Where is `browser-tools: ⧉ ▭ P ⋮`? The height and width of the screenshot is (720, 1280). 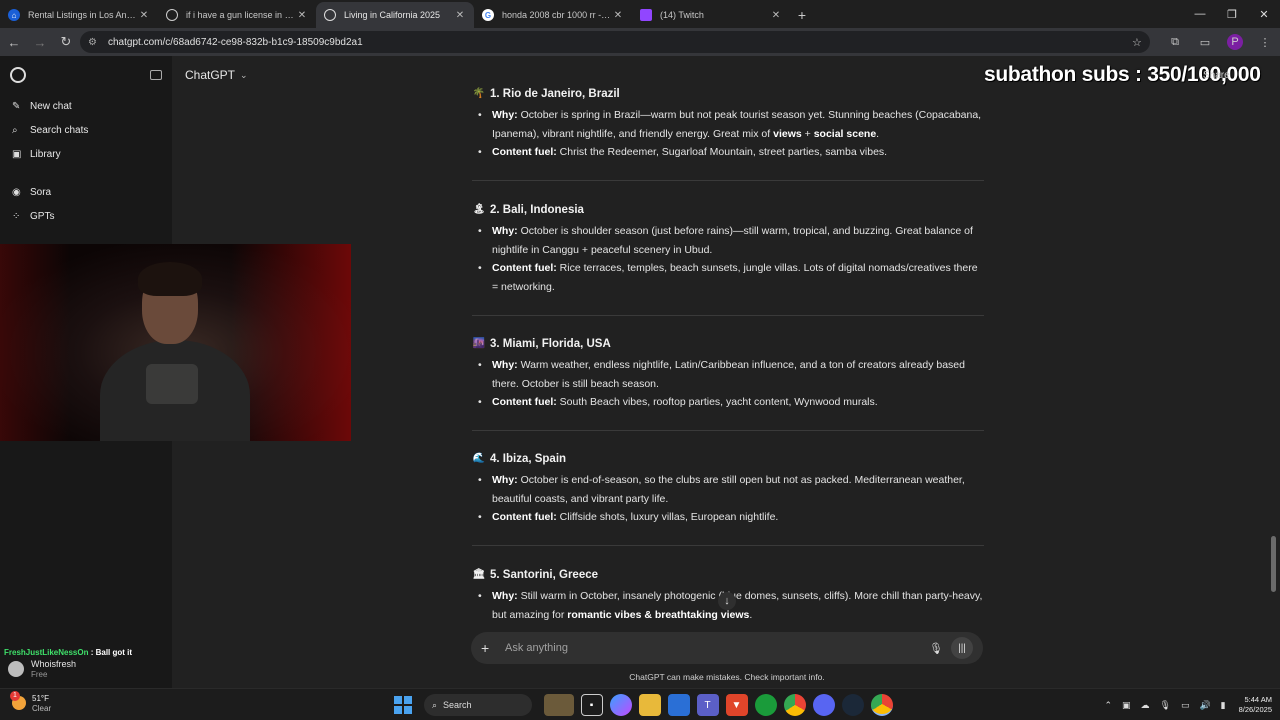 browser-tools: ⧉ ▭ P ⋮ is located at coordinates (1220, 42).